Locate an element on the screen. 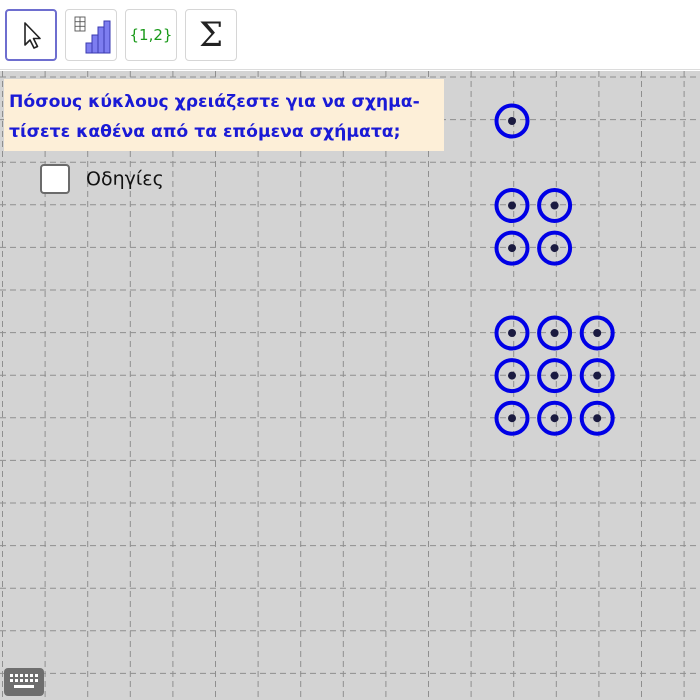 The height and width of the screenshot is (700, 700). keyboard-icon is located at coordinates (24, 681).